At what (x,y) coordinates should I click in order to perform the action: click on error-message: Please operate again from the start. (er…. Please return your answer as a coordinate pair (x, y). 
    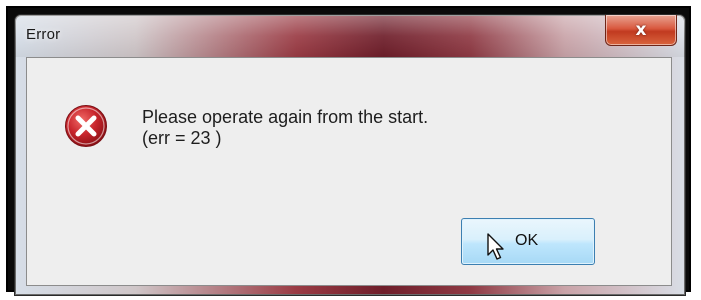
    Looking at the image, I should click on (285, 128).